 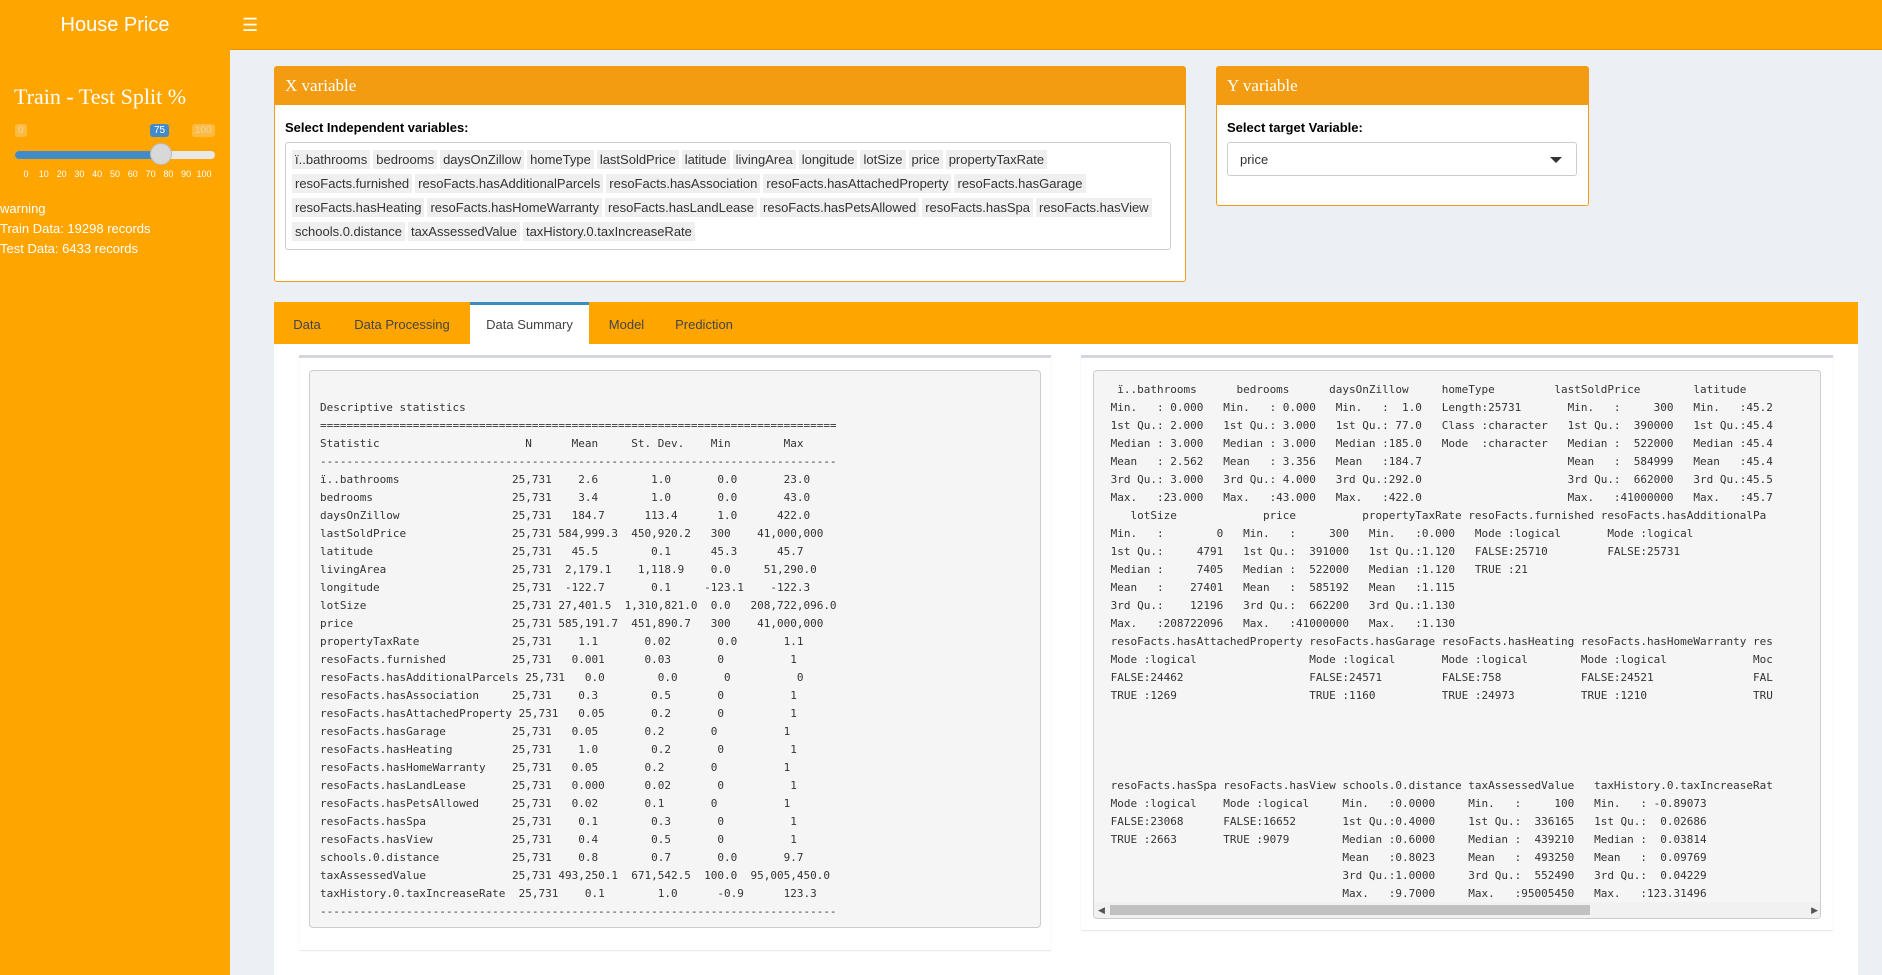 I want to click on tab-data-summary: Data Summary, so click(x=529, y=323).